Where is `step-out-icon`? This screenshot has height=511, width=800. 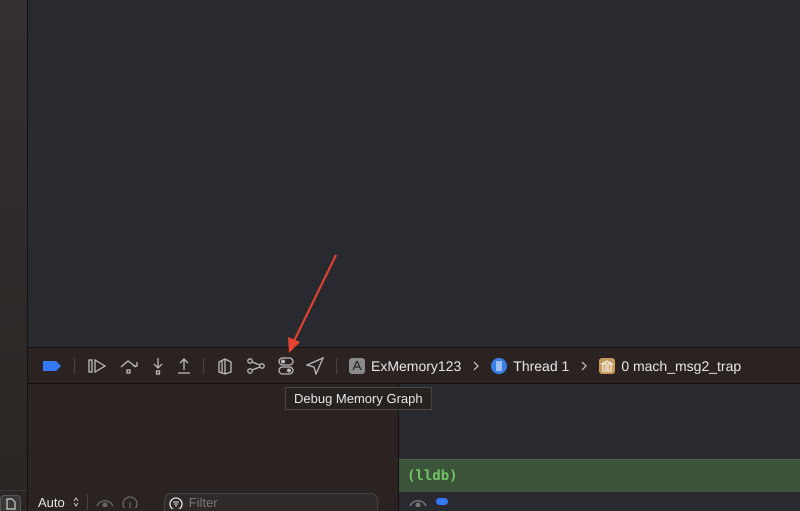 step-out-icon is located at coordinates (184, 365).